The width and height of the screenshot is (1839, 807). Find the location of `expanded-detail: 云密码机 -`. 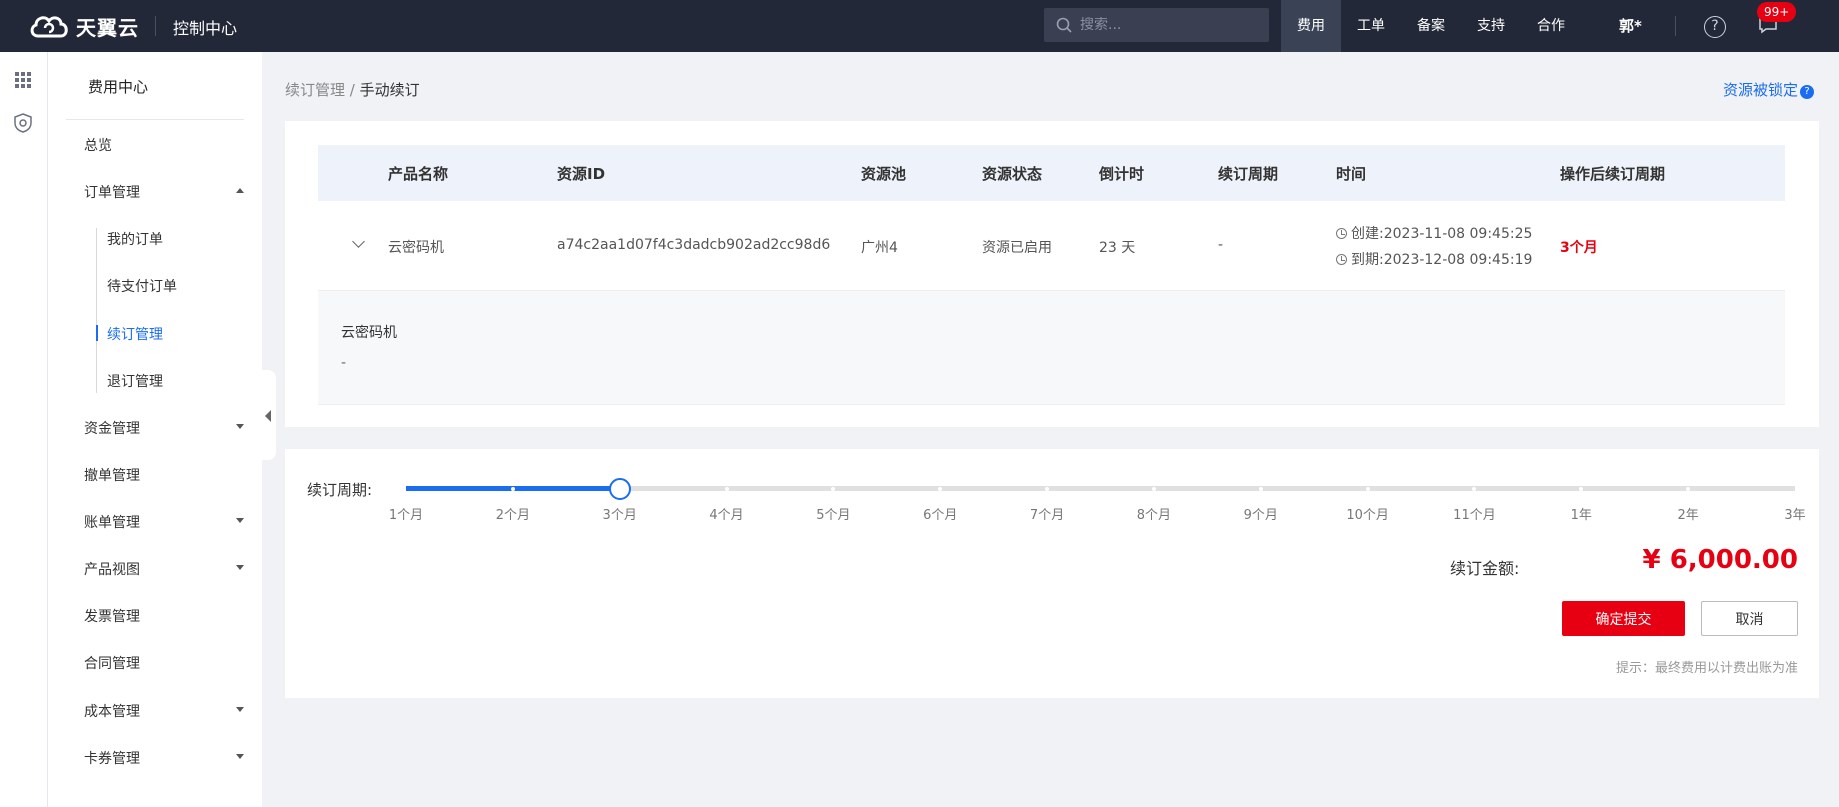

expanded-detail: 云密码机 - is located at coordinates (1051, 348).